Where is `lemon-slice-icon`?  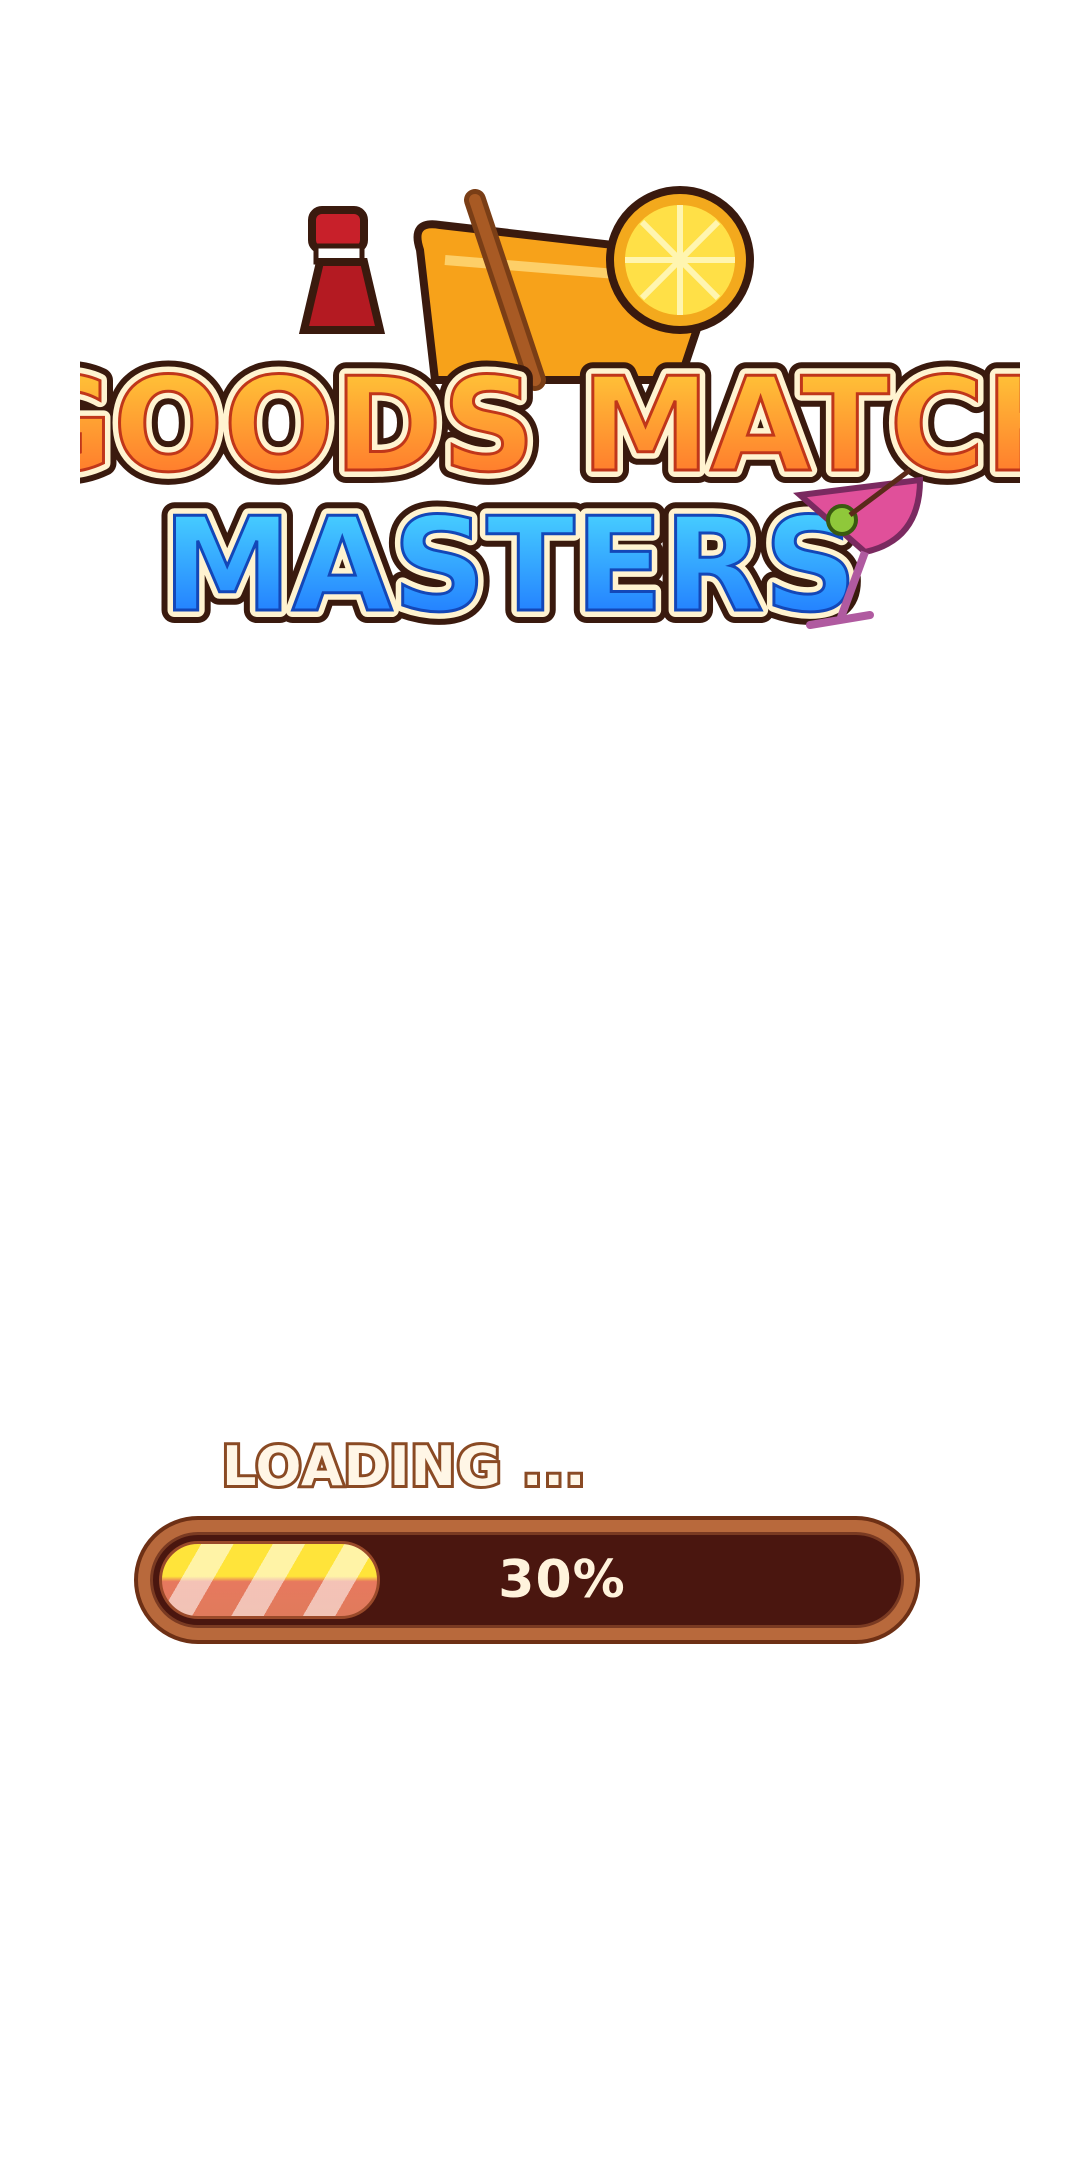 lemon-slice-icon is located at coordinates (680, 260).